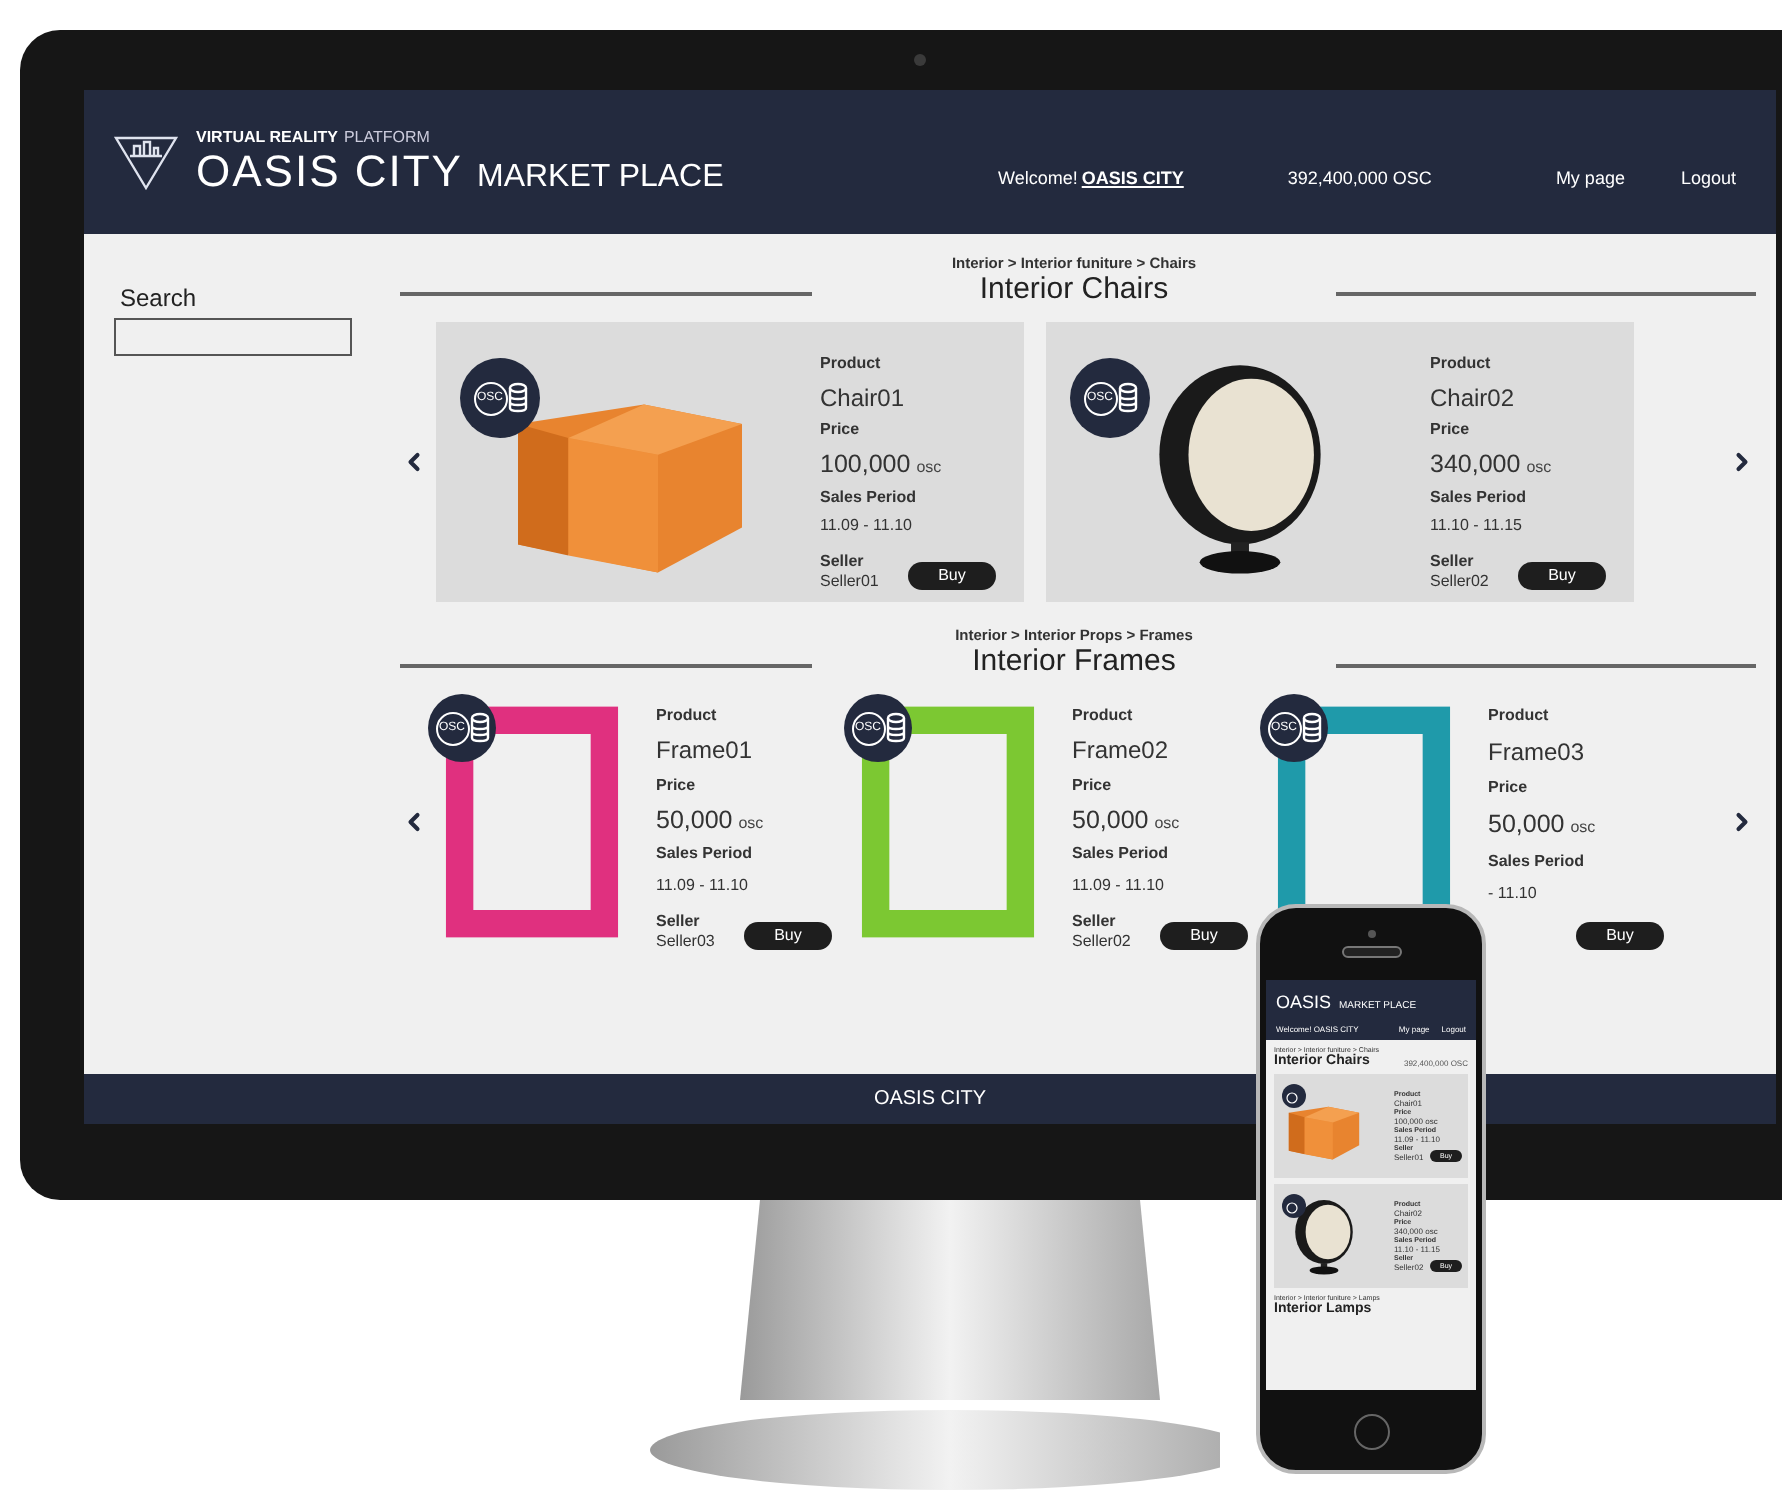 This screenshot has height=1510, width=1782. I want to click on brand-name: OASIS, so click(1304, 1002).